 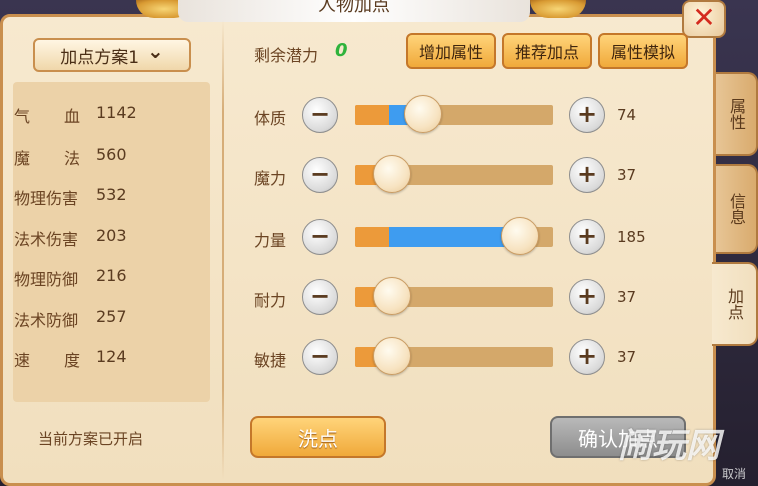 What do you see at coordinates (155, 51) in the screenshot?
I see `chevron-down-icon: ⌄` at bounding box center [155, 51].